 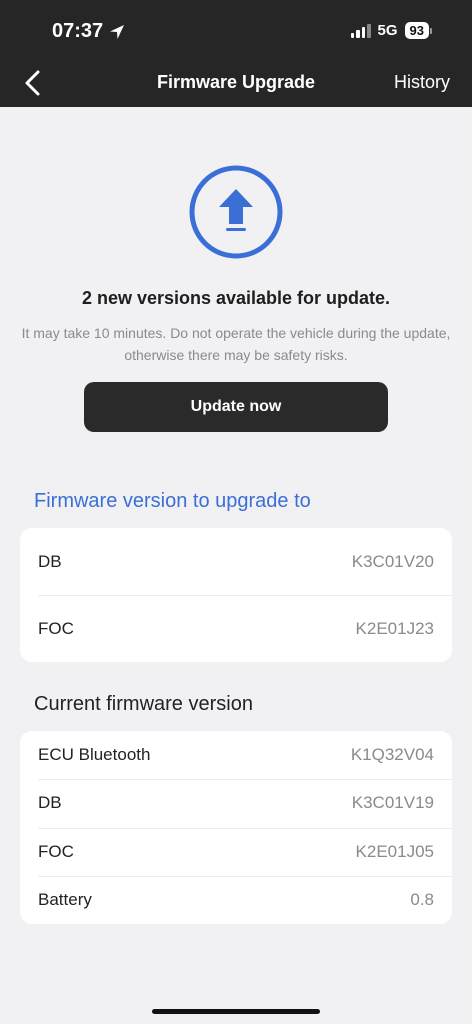 I want to click on target-version-card: DB K3C01V20 FOC K2E01J23, so click(x=236, y=595).